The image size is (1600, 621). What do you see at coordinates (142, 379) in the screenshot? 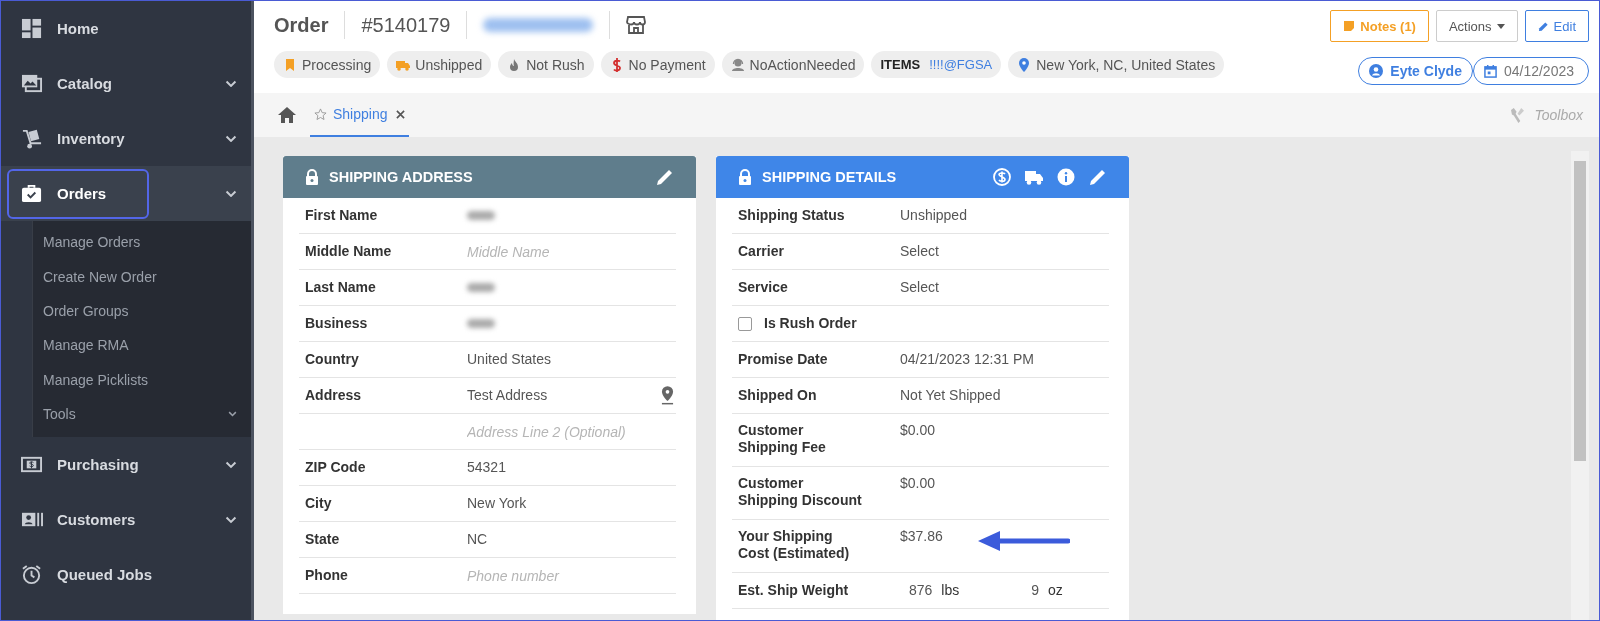
I see `submenu-item: Manage Picklists` at bounding box center [142, 379].